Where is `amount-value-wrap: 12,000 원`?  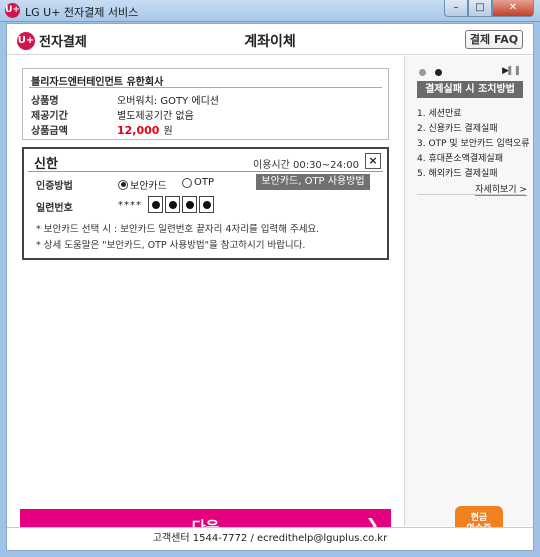
amount-value-wrap: 12,000 원 is located at coordinates (145, 129).